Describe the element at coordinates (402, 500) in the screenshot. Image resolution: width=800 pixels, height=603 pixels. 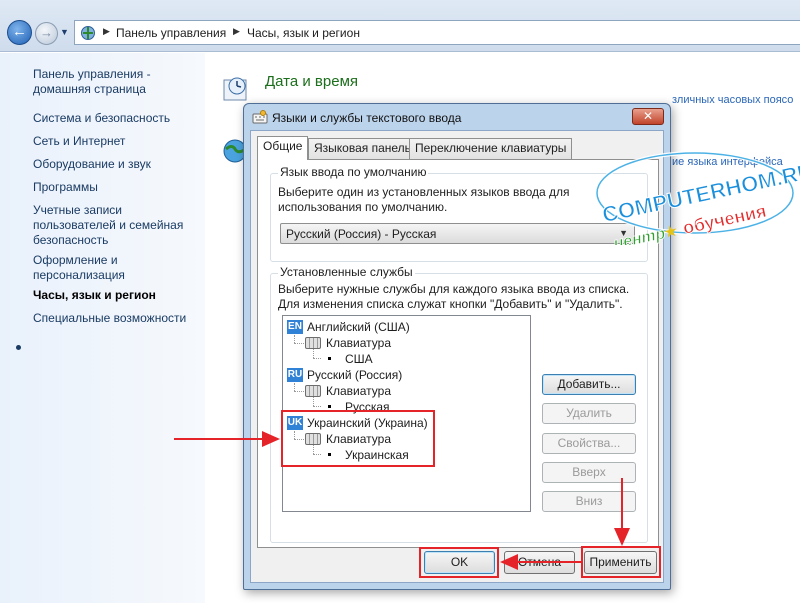
I see `annotation-arrows` at that location.